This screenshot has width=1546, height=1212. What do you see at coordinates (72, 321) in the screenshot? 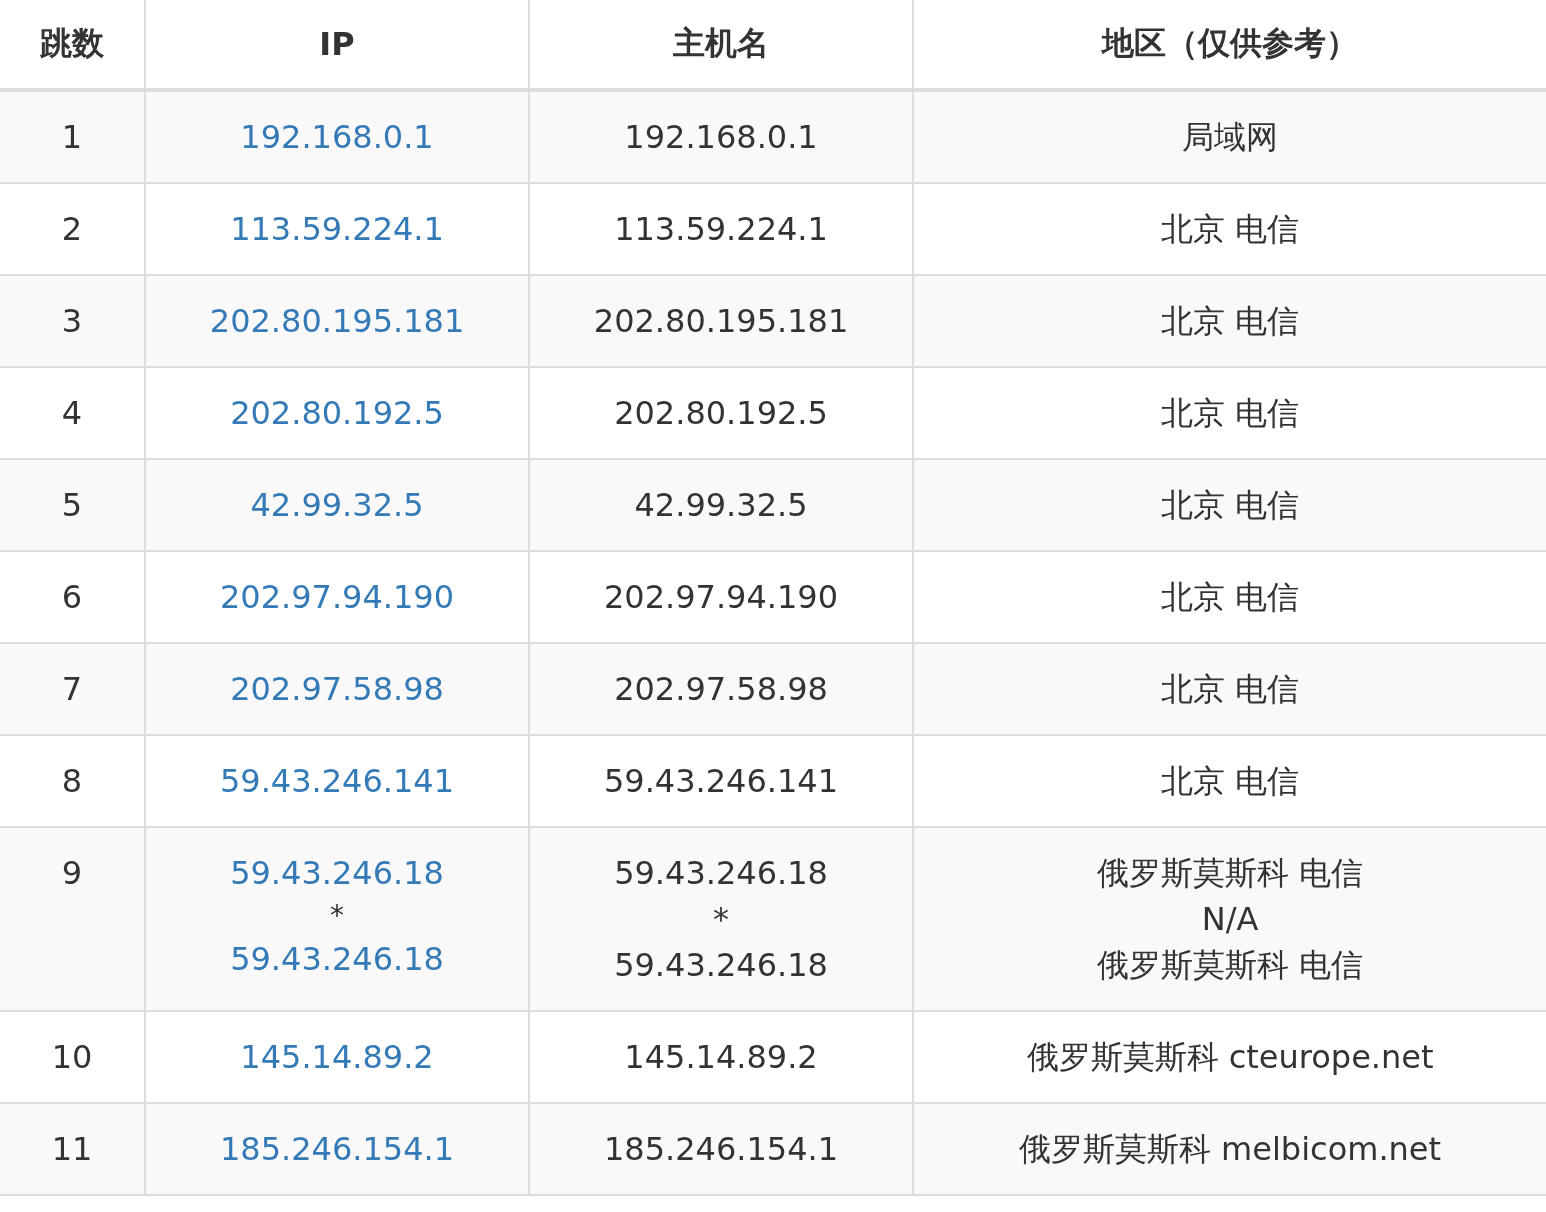
I see `hop-number: 3` at bounding box center [72, 321].